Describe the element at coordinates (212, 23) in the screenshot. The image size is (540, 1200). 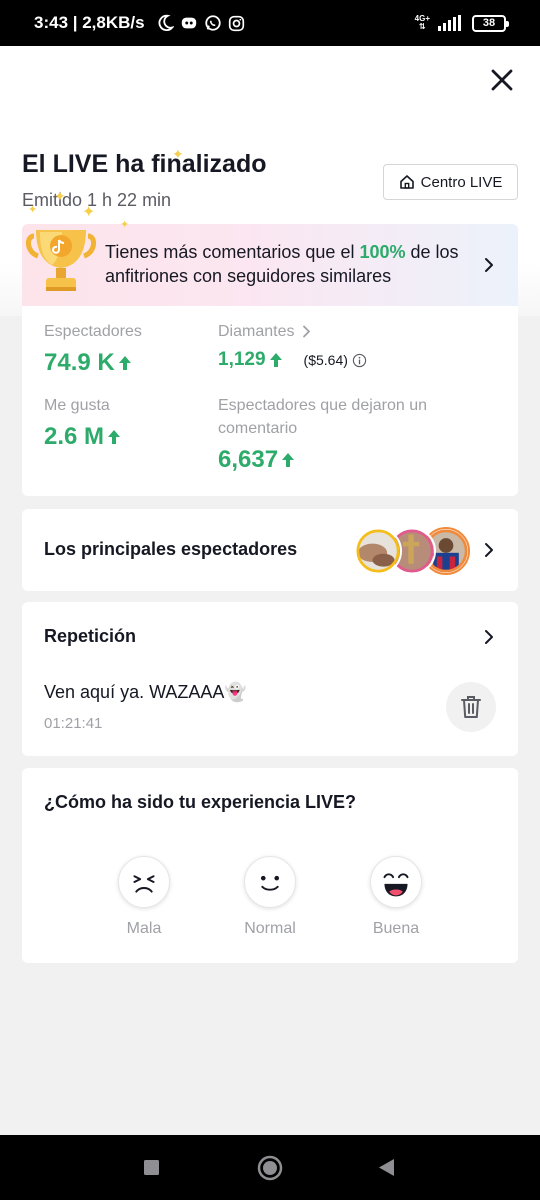
I see `whatsapp-icon` at that location.